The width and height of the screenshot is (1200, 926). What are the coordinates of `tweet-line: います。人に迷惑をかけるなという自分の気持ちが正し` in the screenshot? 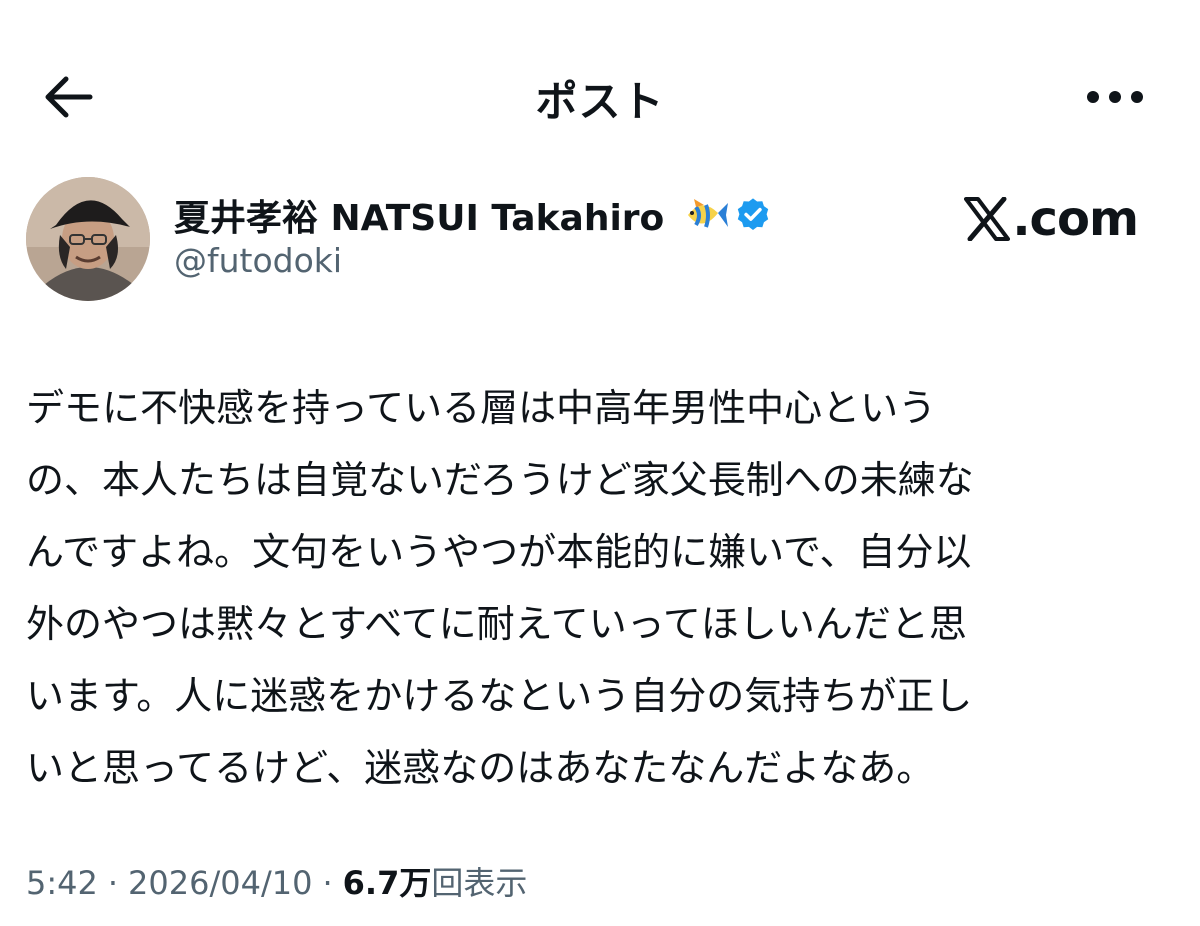 It's located at (499, 696).